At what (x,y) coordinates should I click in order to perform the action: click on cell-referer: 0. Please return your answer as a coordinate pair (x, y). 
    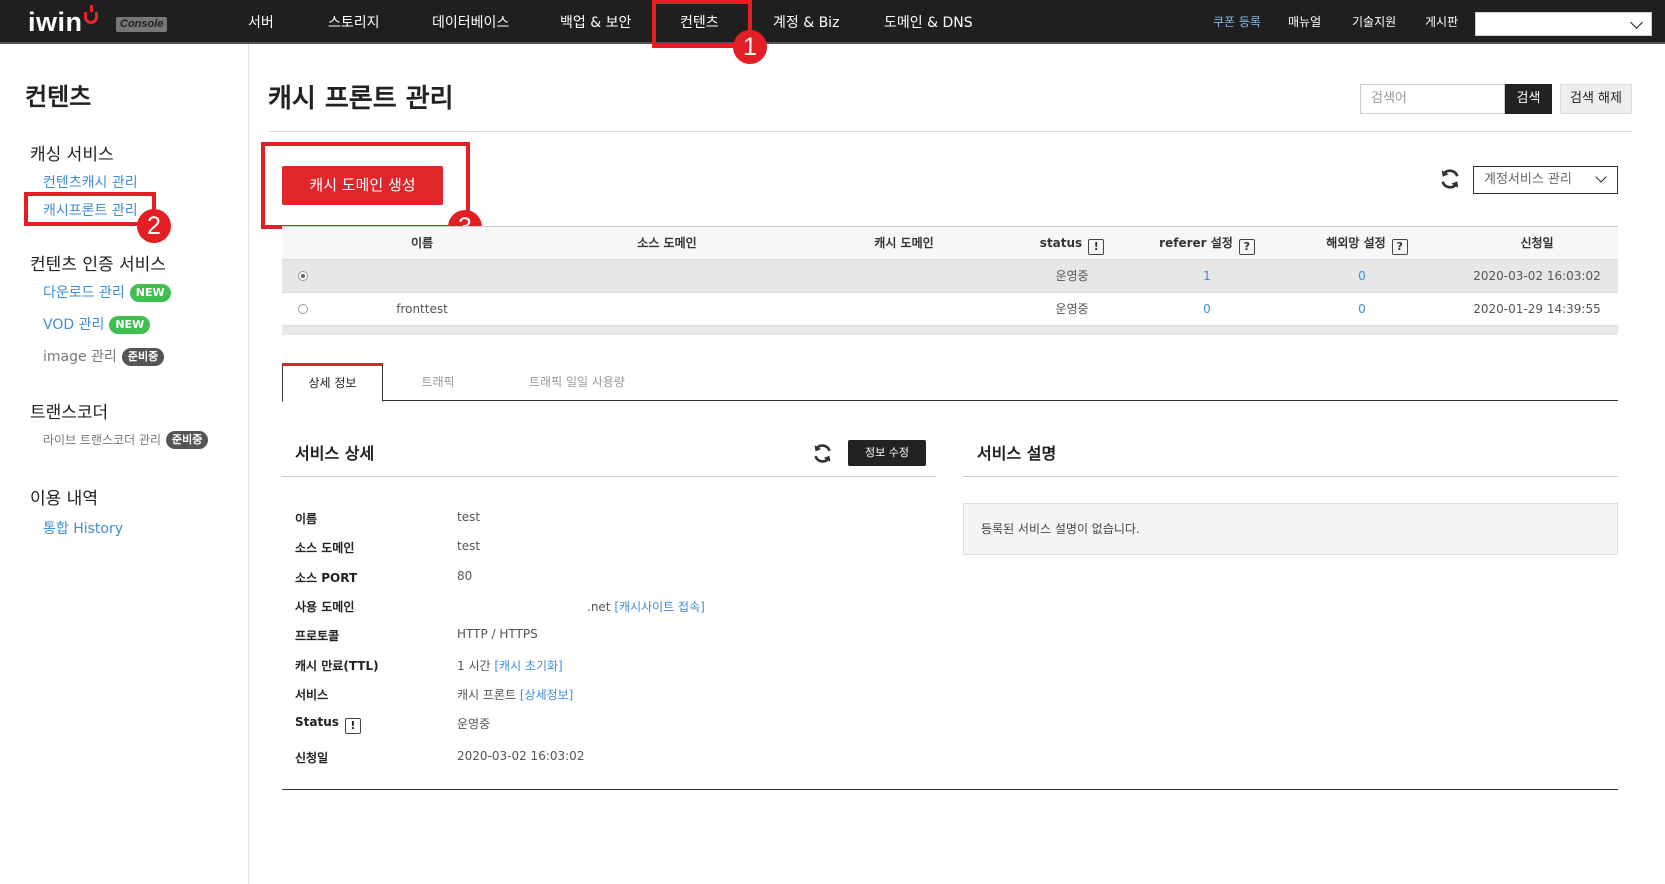
    Looking at the image, I should click on (1207, 309).